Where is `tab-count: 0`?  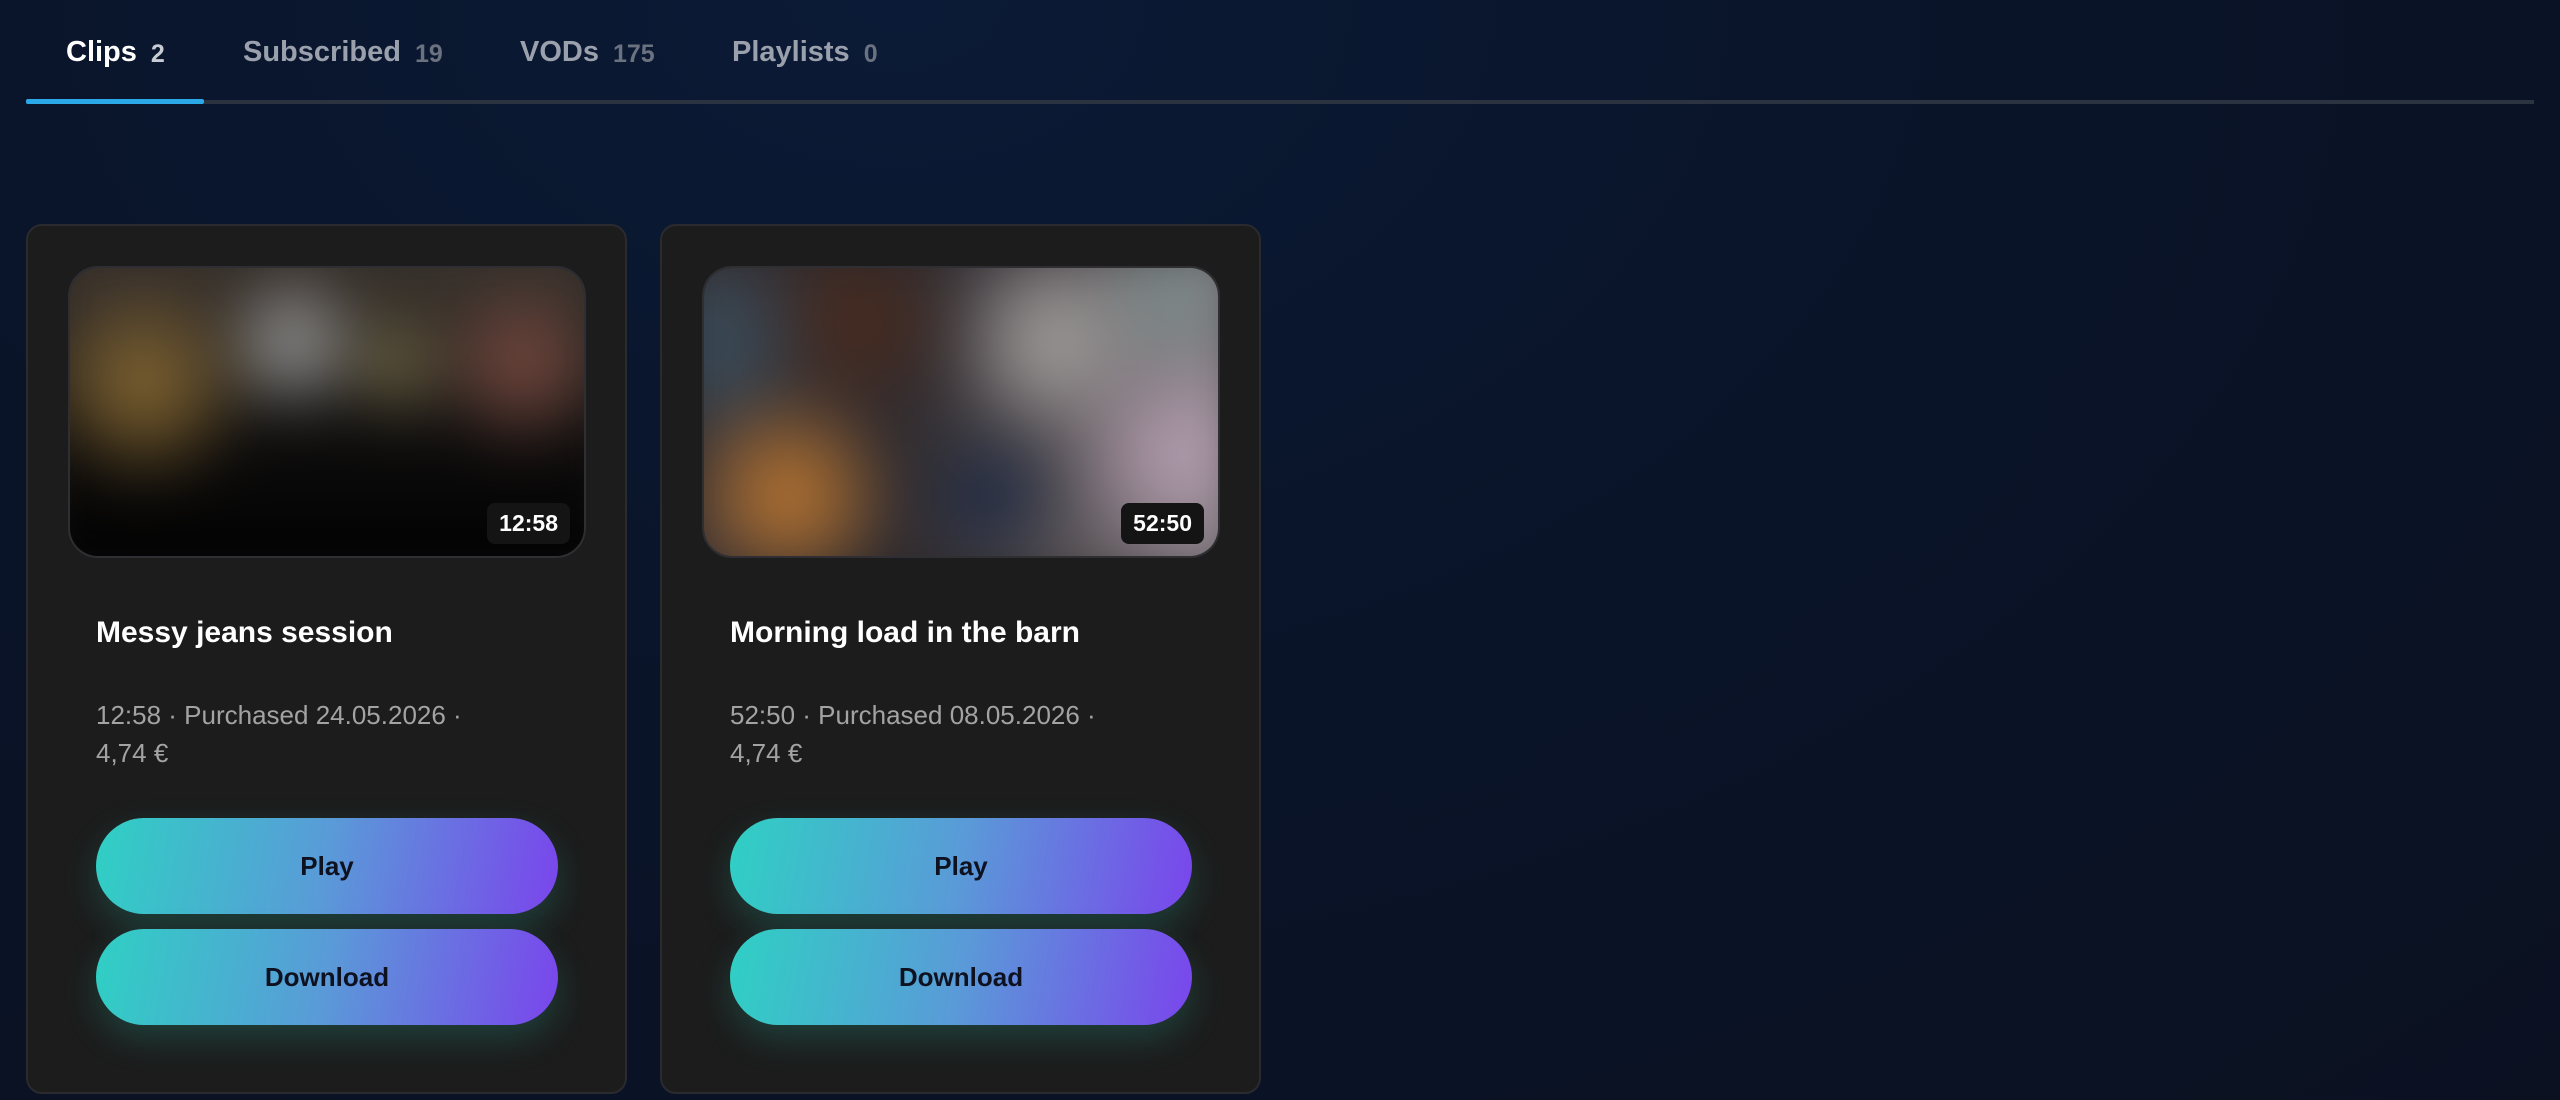 tab-count: 0 is located at coordinates (870, 54).